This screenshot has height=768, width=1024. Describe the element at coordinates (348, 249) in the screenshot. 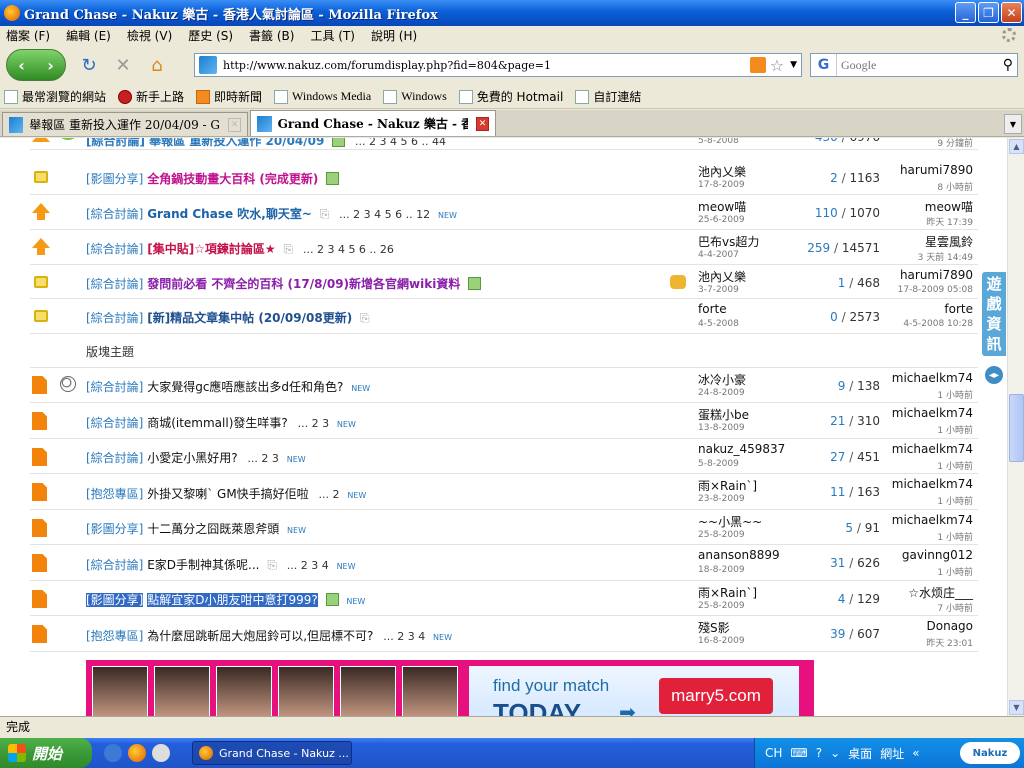

I see `page-links: ... 2 3 4 5 6 .. 26` at that location.